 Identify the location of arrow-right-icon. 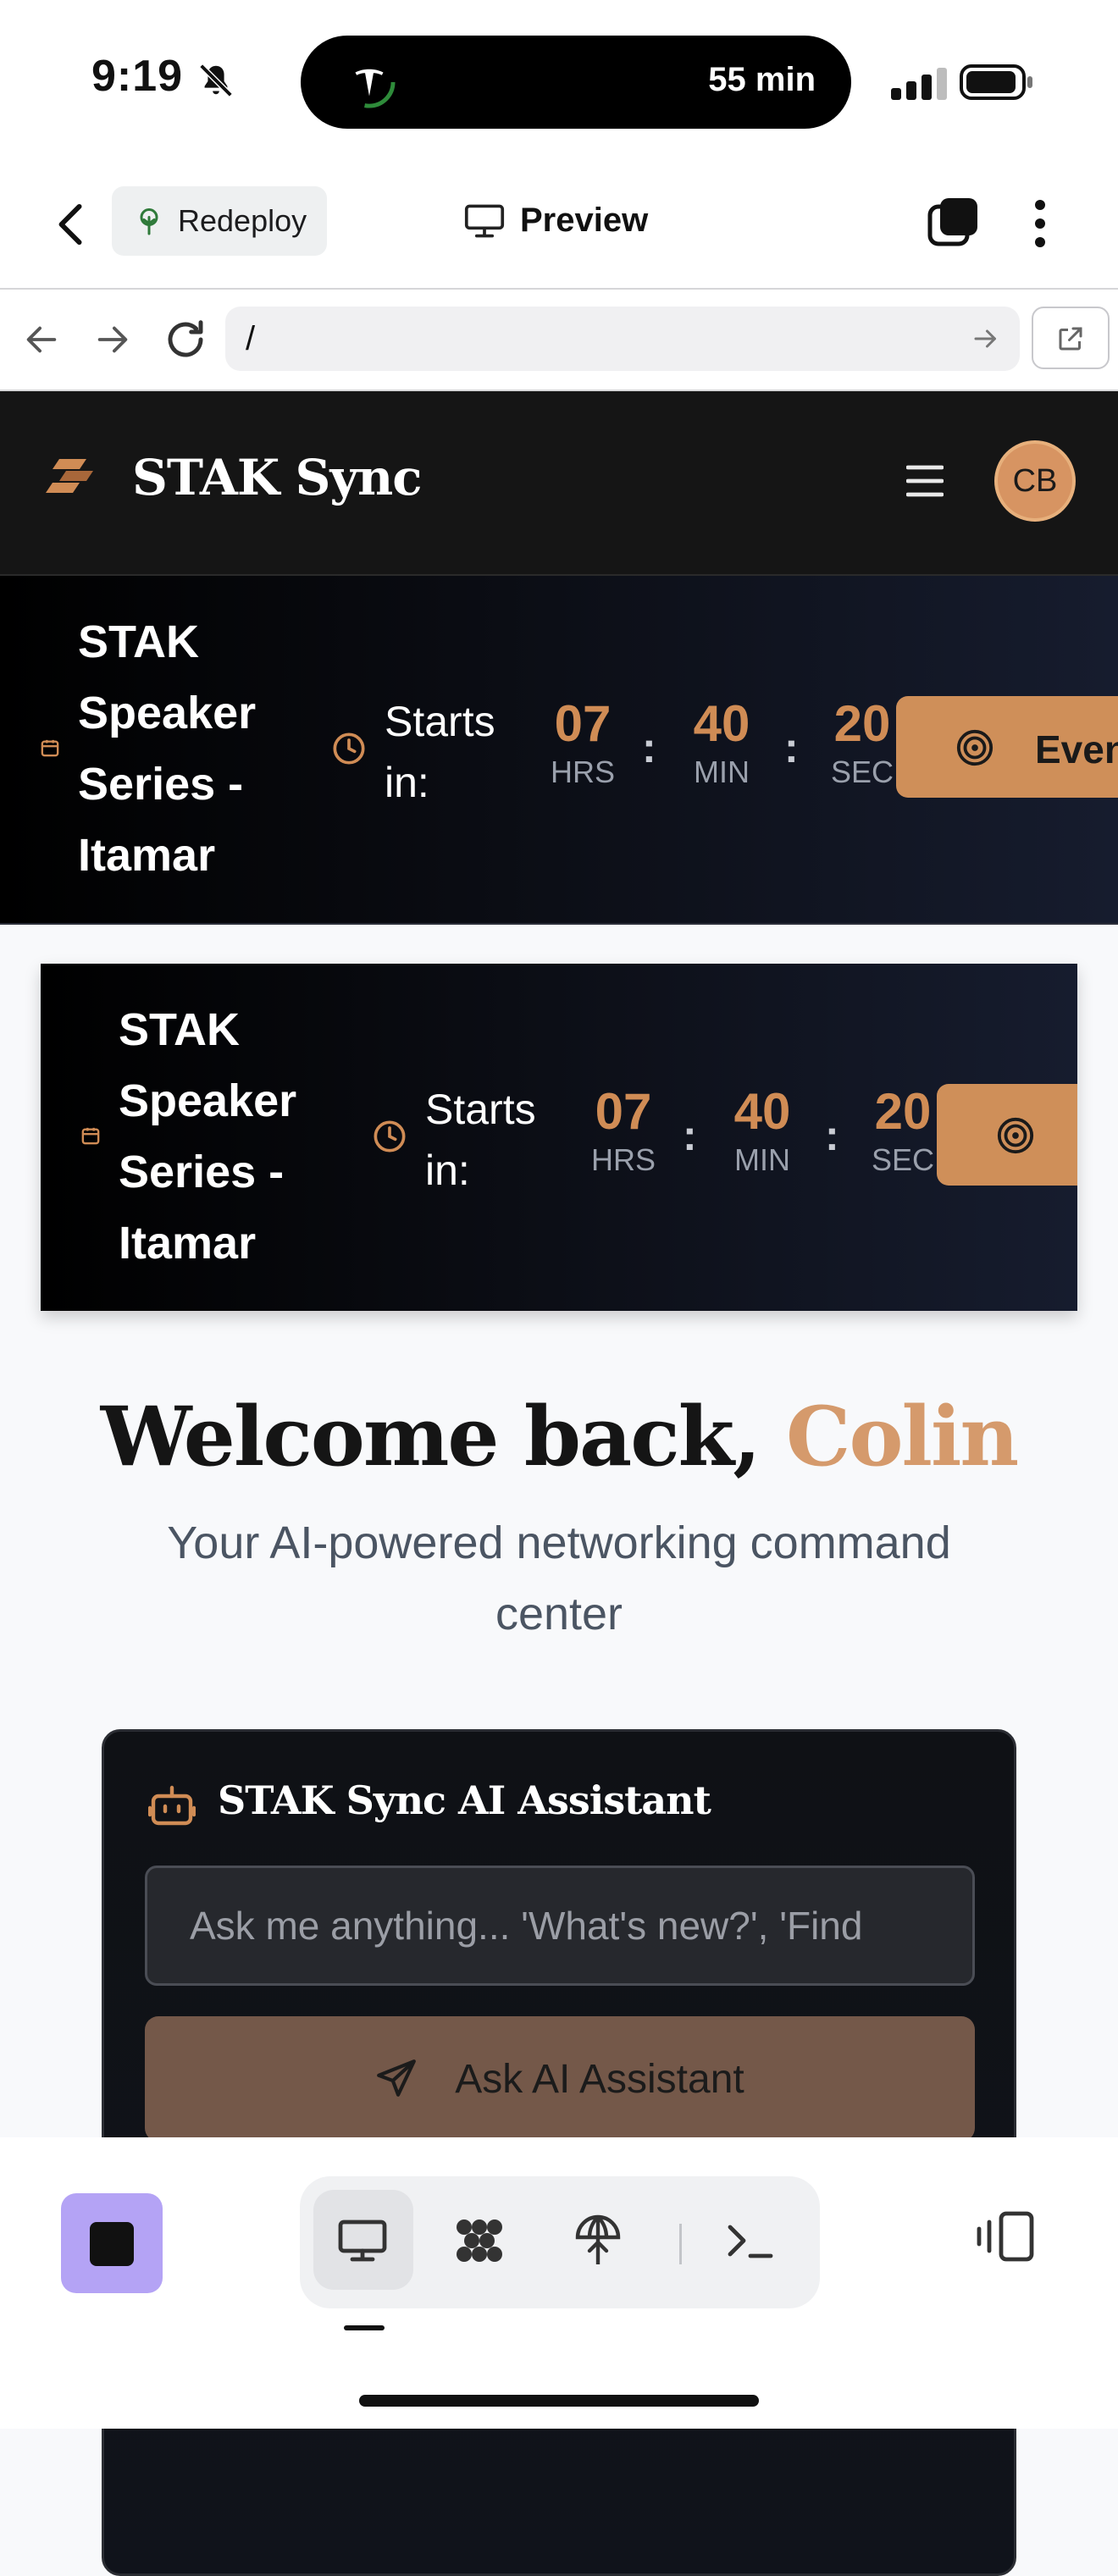
(112, 339).